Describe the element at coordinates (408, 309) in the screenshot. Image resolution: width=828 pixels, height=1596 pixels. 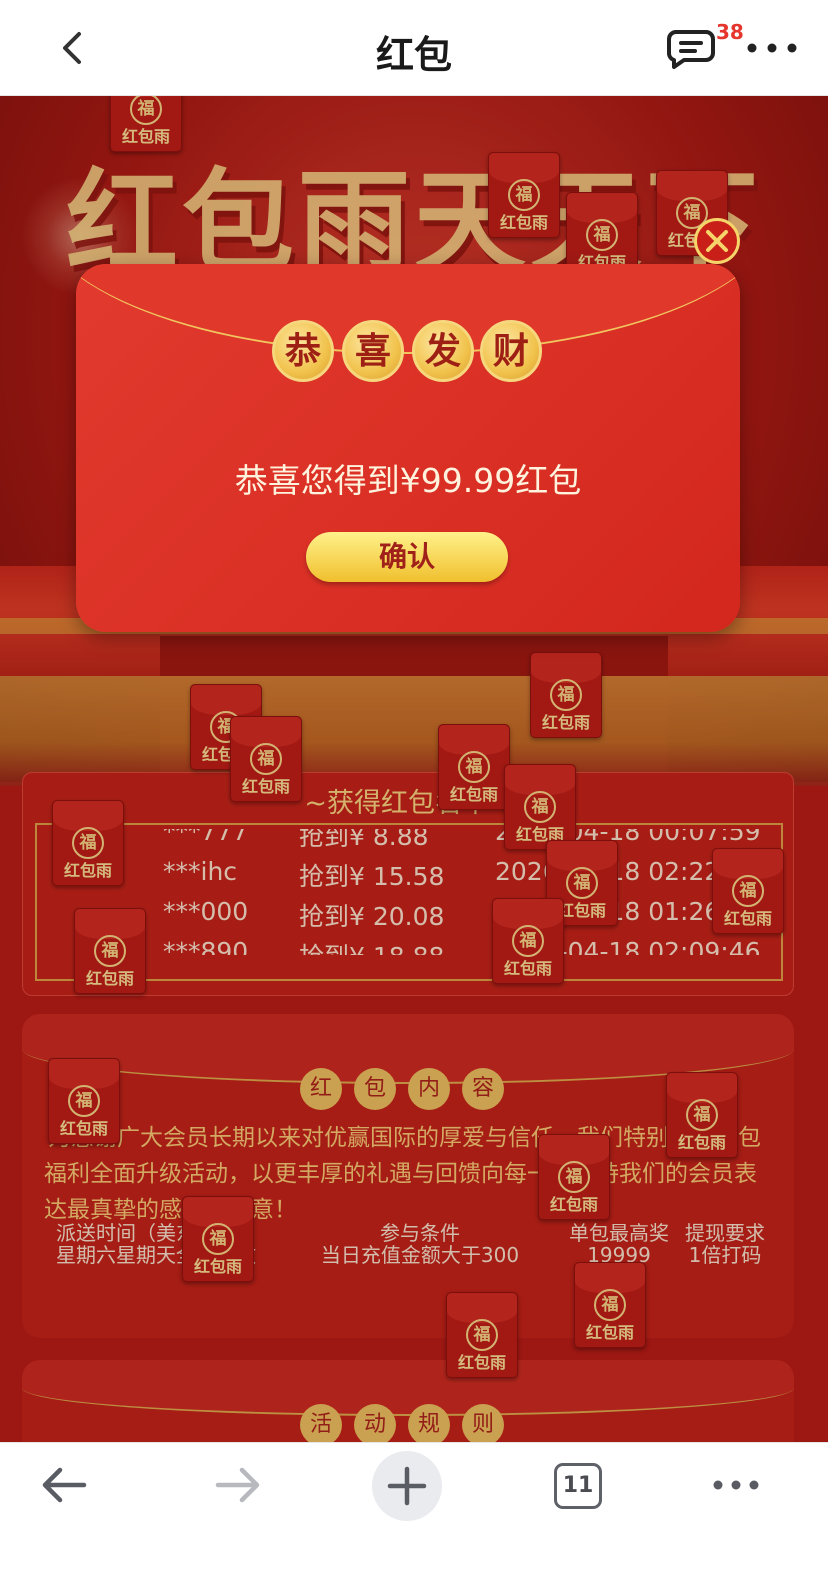
I see `envelope-flap` at that location.